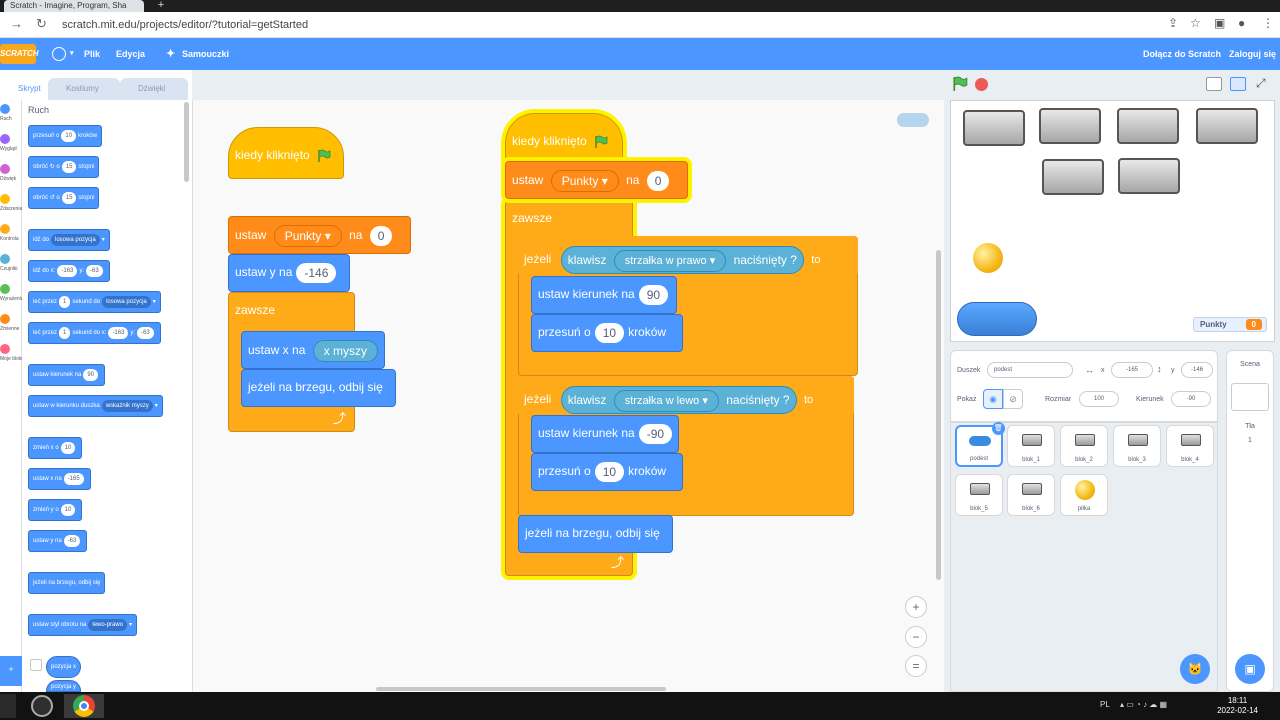 The image size is (1280, 720). I want to click on size-input: 100, so click(1099, 399).